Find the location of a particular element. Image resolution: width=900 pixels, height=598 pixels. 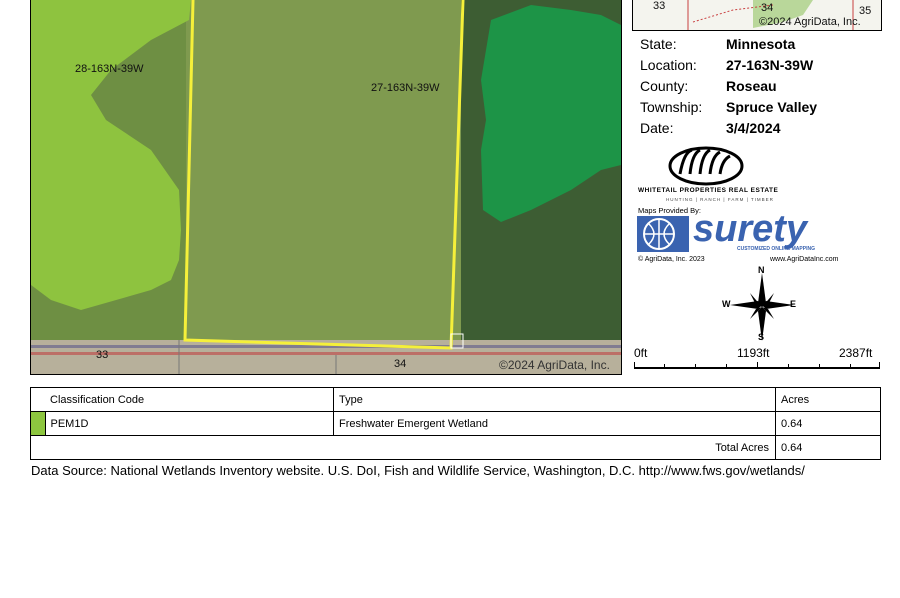

header-classification-code: Classification Code is located at coordinates (189, 399).